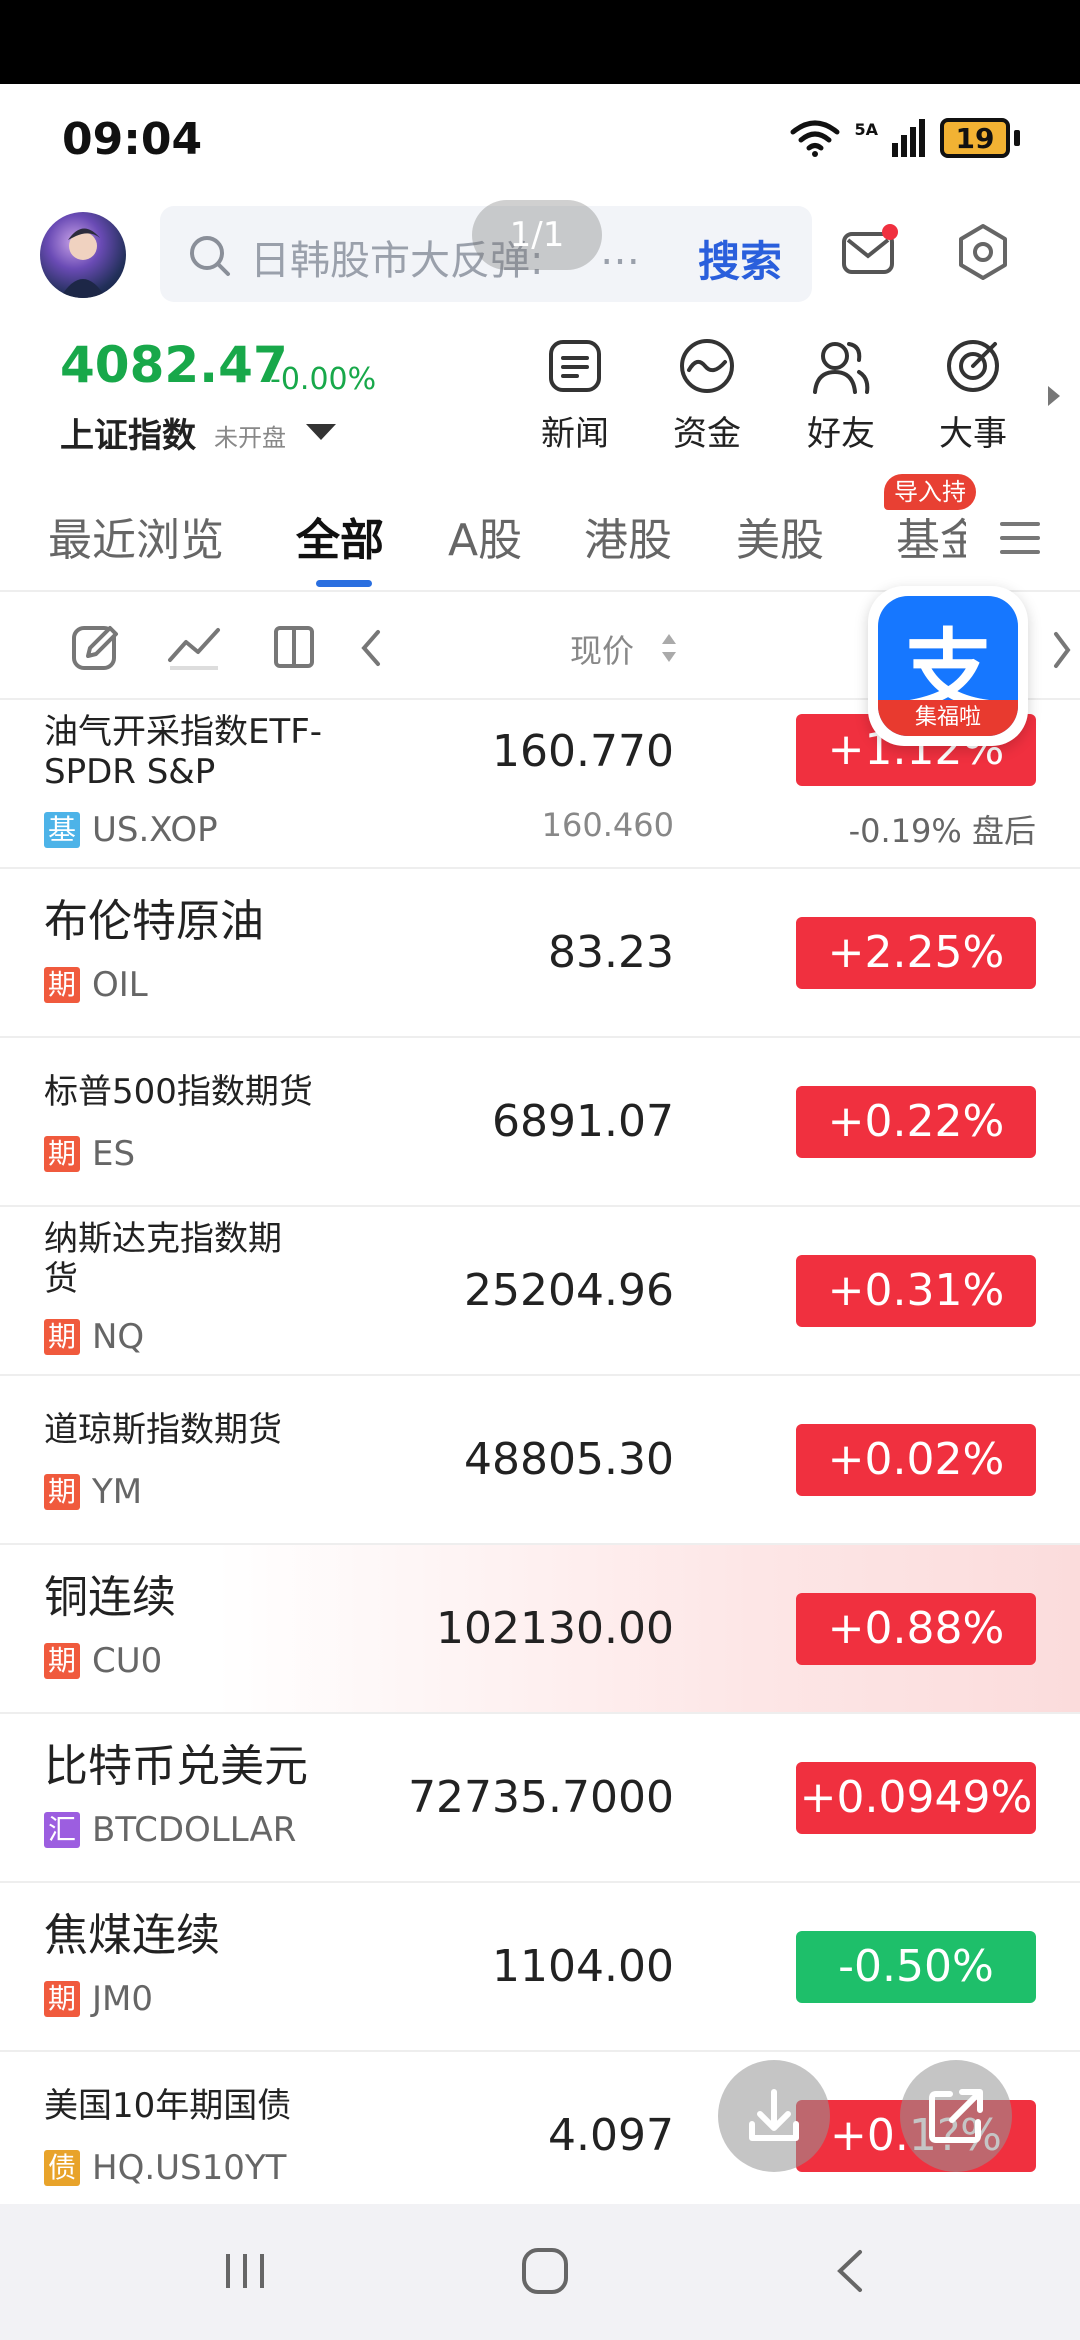 The image size is (1080, 2340). I want to click on download-icon, so click(774, 2115).